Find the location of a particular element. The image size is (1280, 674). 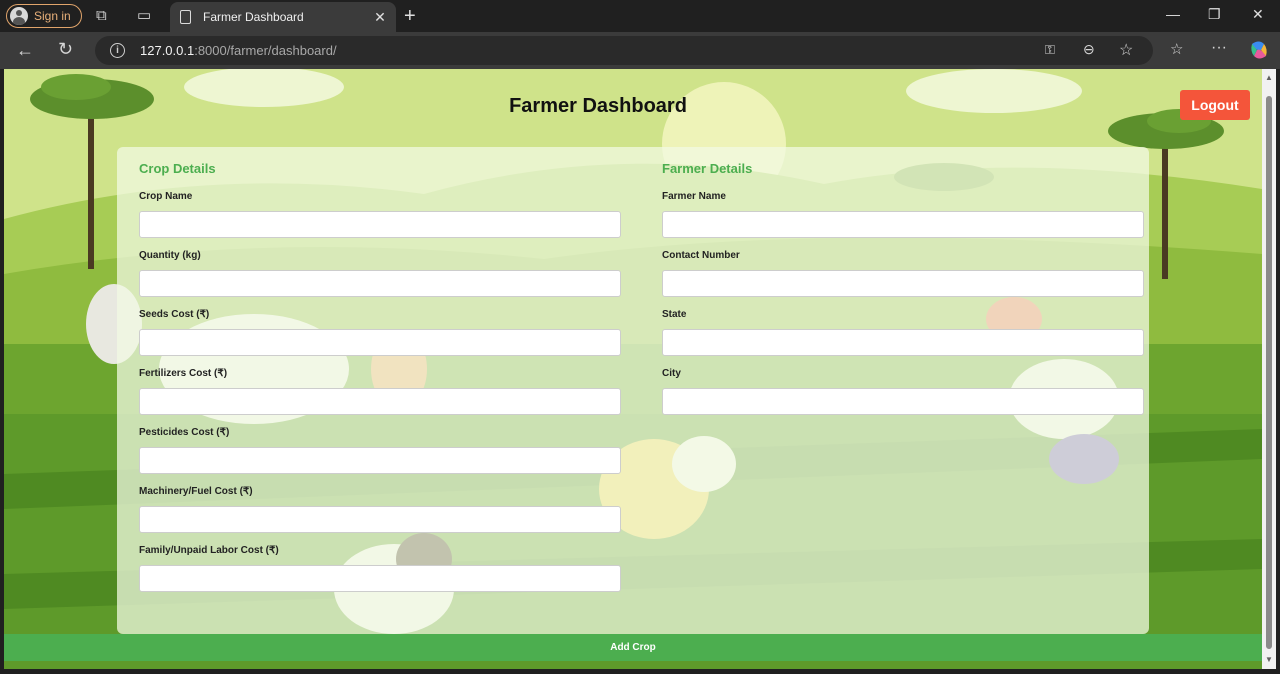

seeds-cost-field: Seeds Cost (₹) is located at coordinates (380, 332).